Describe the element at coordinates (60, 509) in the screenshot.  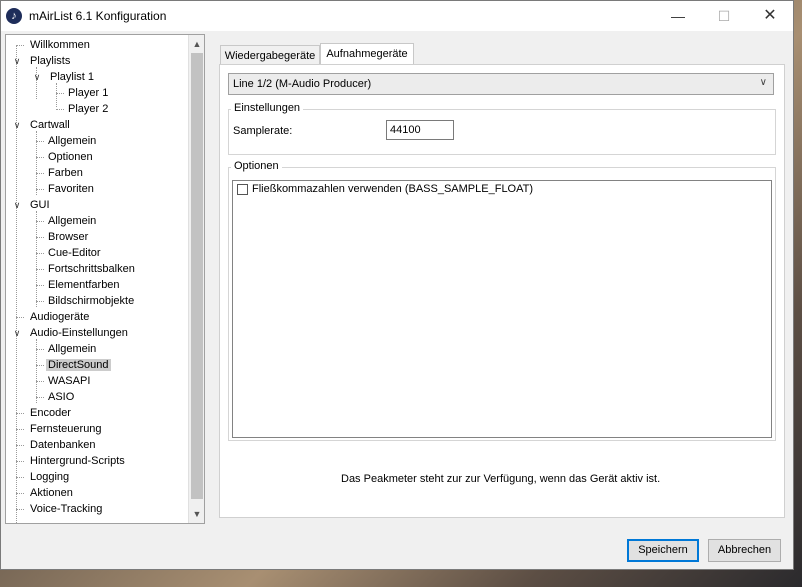
I see `tree-item-voice-tracking: Voice-Tracking` at that location.